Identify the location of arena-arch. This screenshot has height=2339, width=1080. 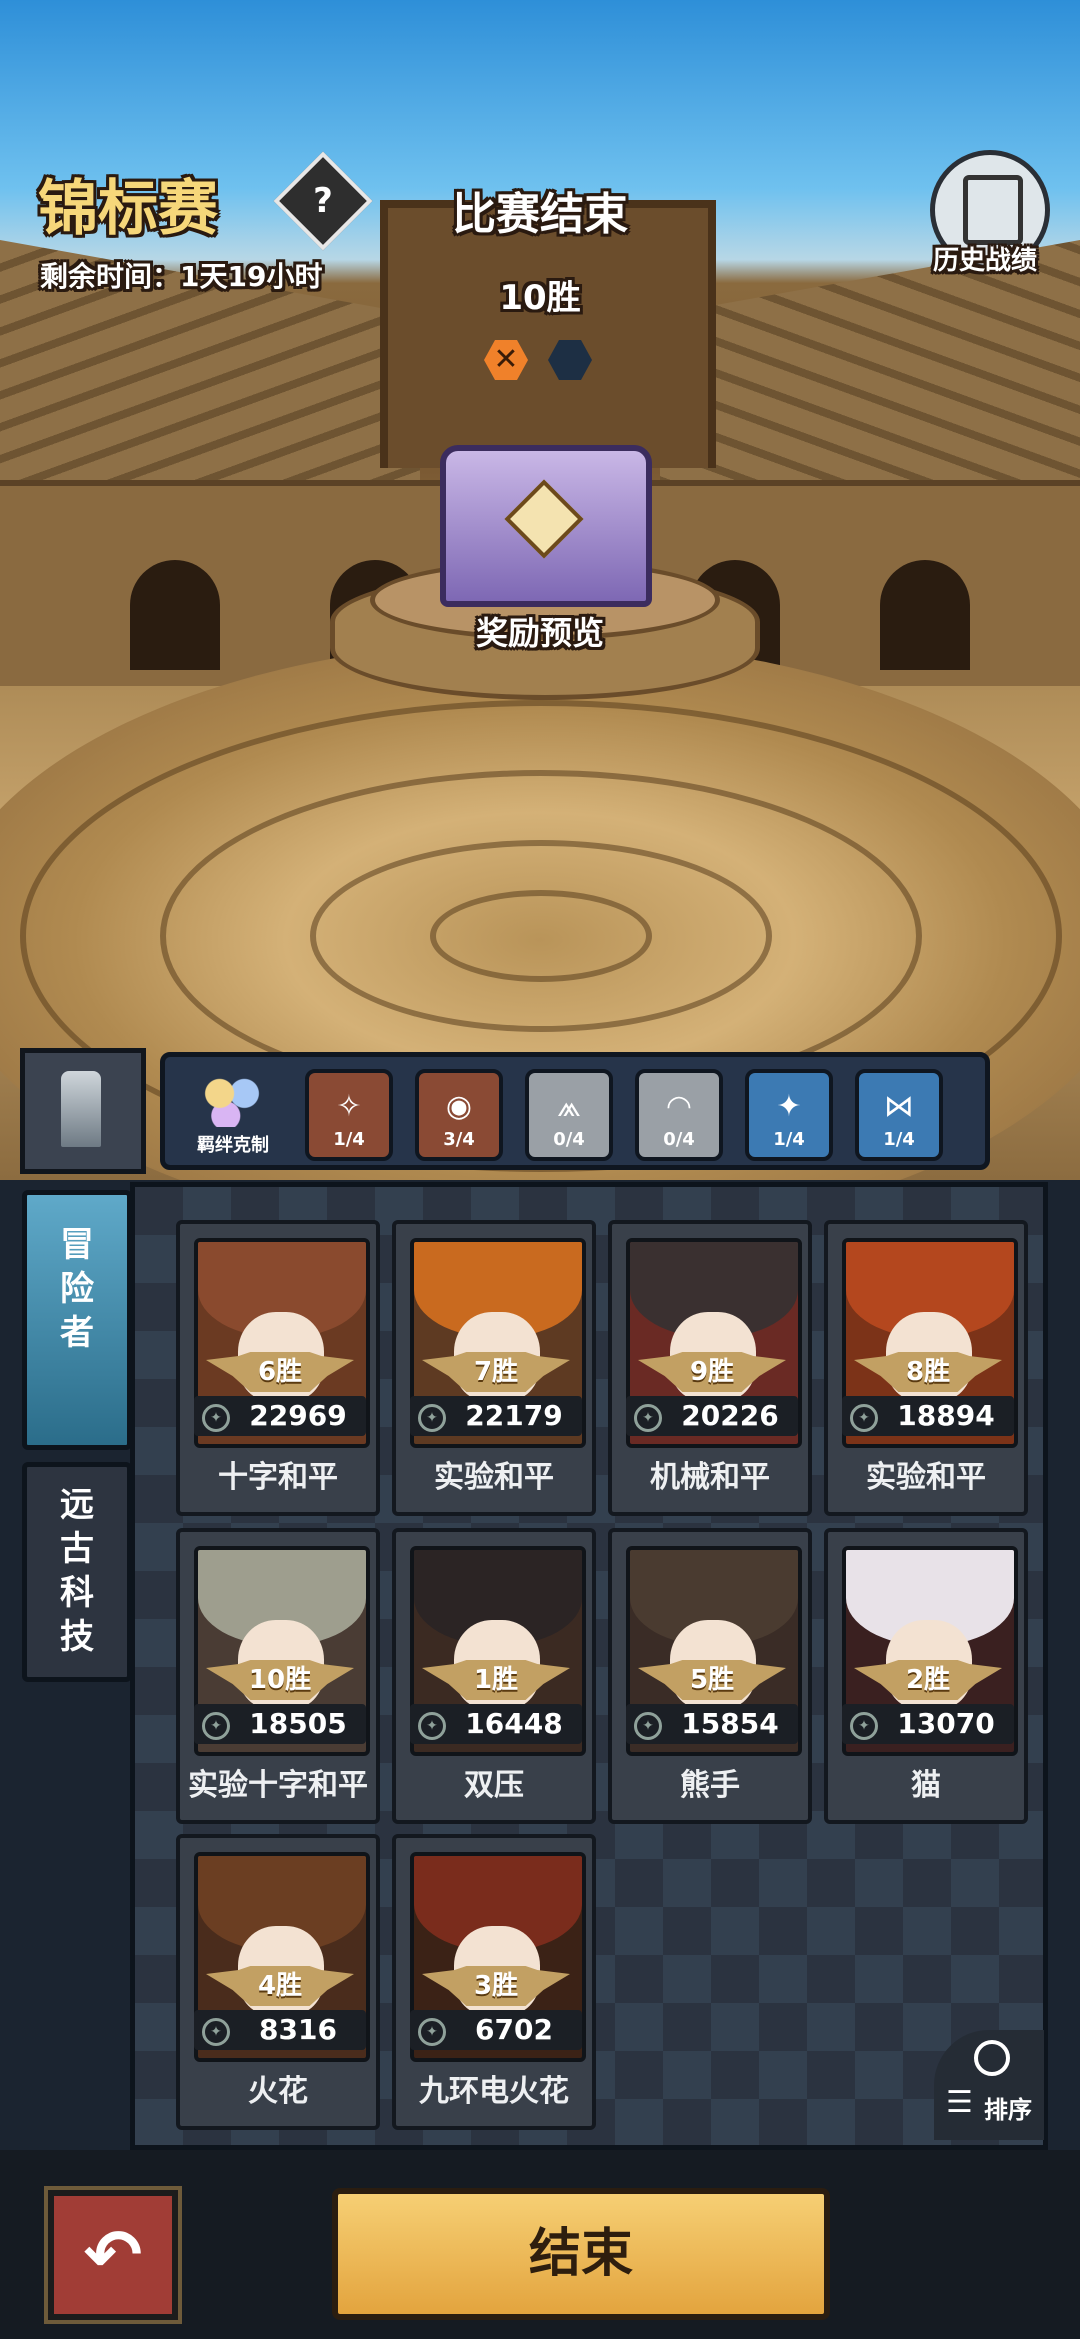
(925, 615).